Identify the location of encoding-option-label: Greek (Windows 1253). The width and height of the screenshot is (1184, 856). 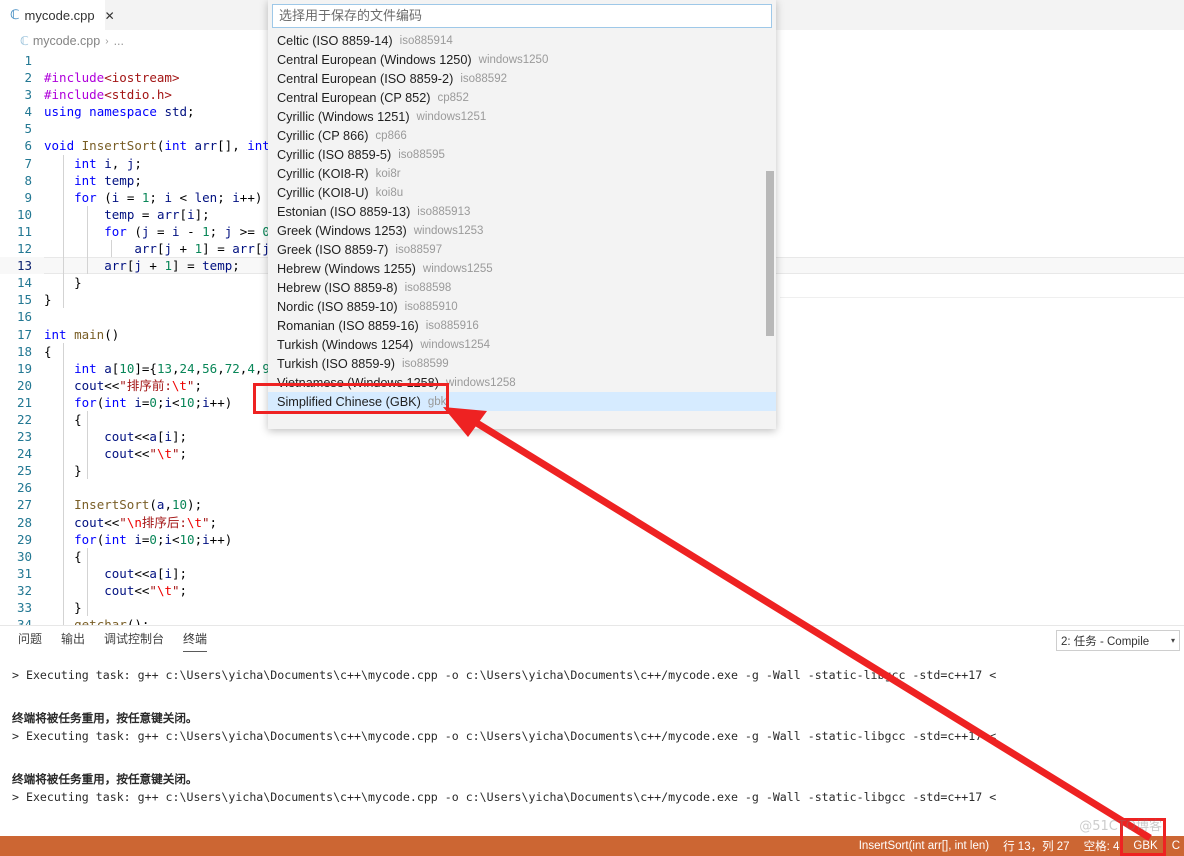
(342, 230).